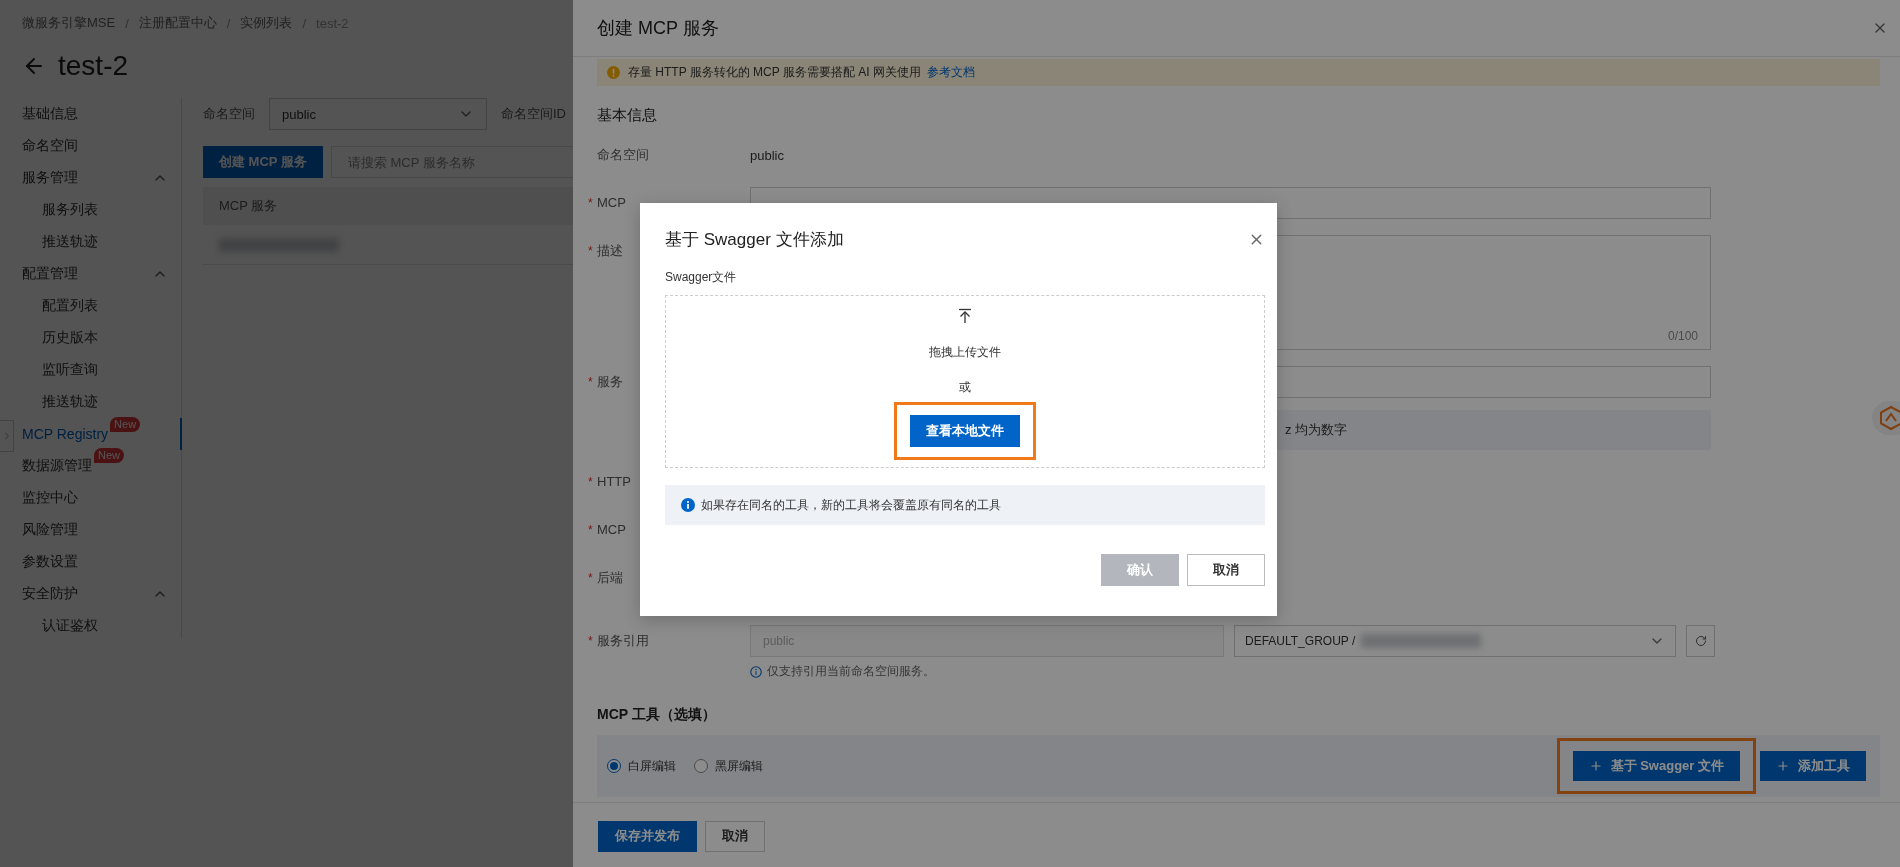 This screenshot has height=867, width=1900. I want to click on refresh-icon, so click(1700, 641).